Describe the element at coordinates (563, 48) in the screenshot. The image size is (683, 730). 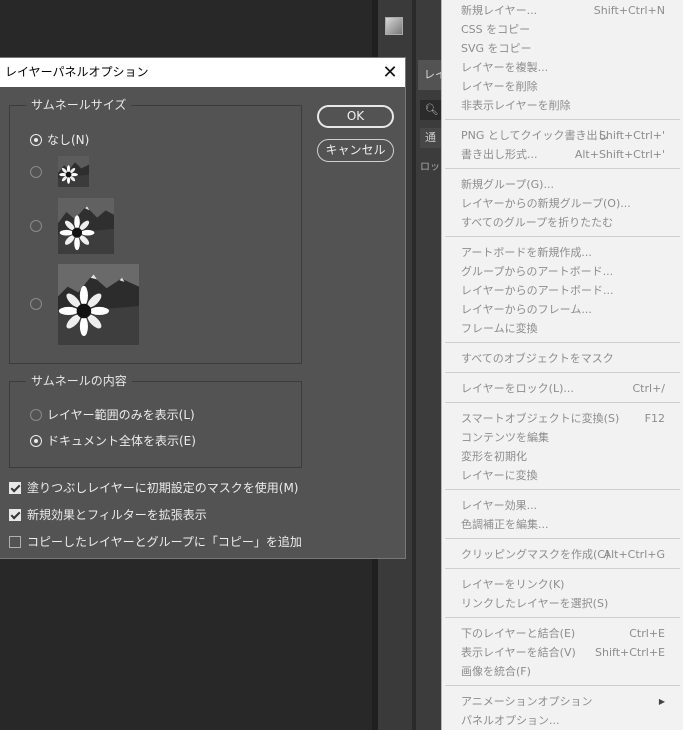
I see `menu-item: SVG をコピー` at that location.